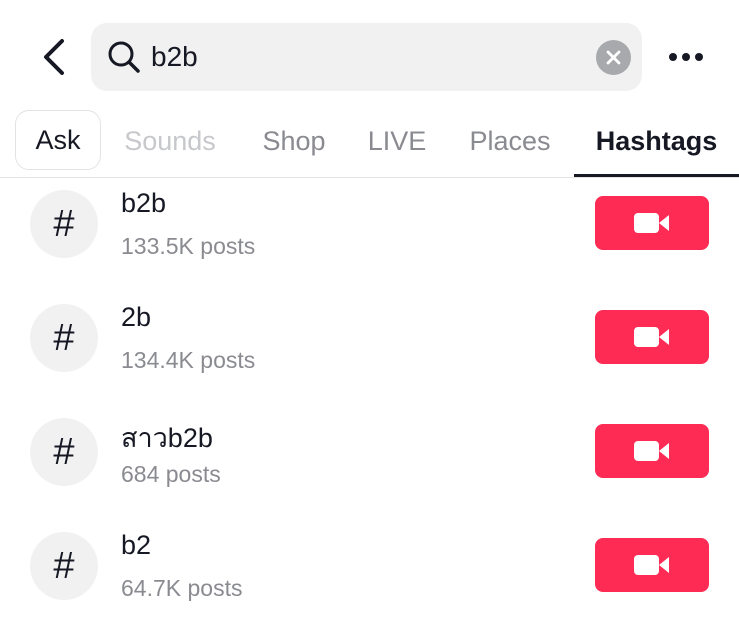  Describe the element at coordinates (136, 317) in the screenshot. I see `hashtag-name: 2b` at that location.